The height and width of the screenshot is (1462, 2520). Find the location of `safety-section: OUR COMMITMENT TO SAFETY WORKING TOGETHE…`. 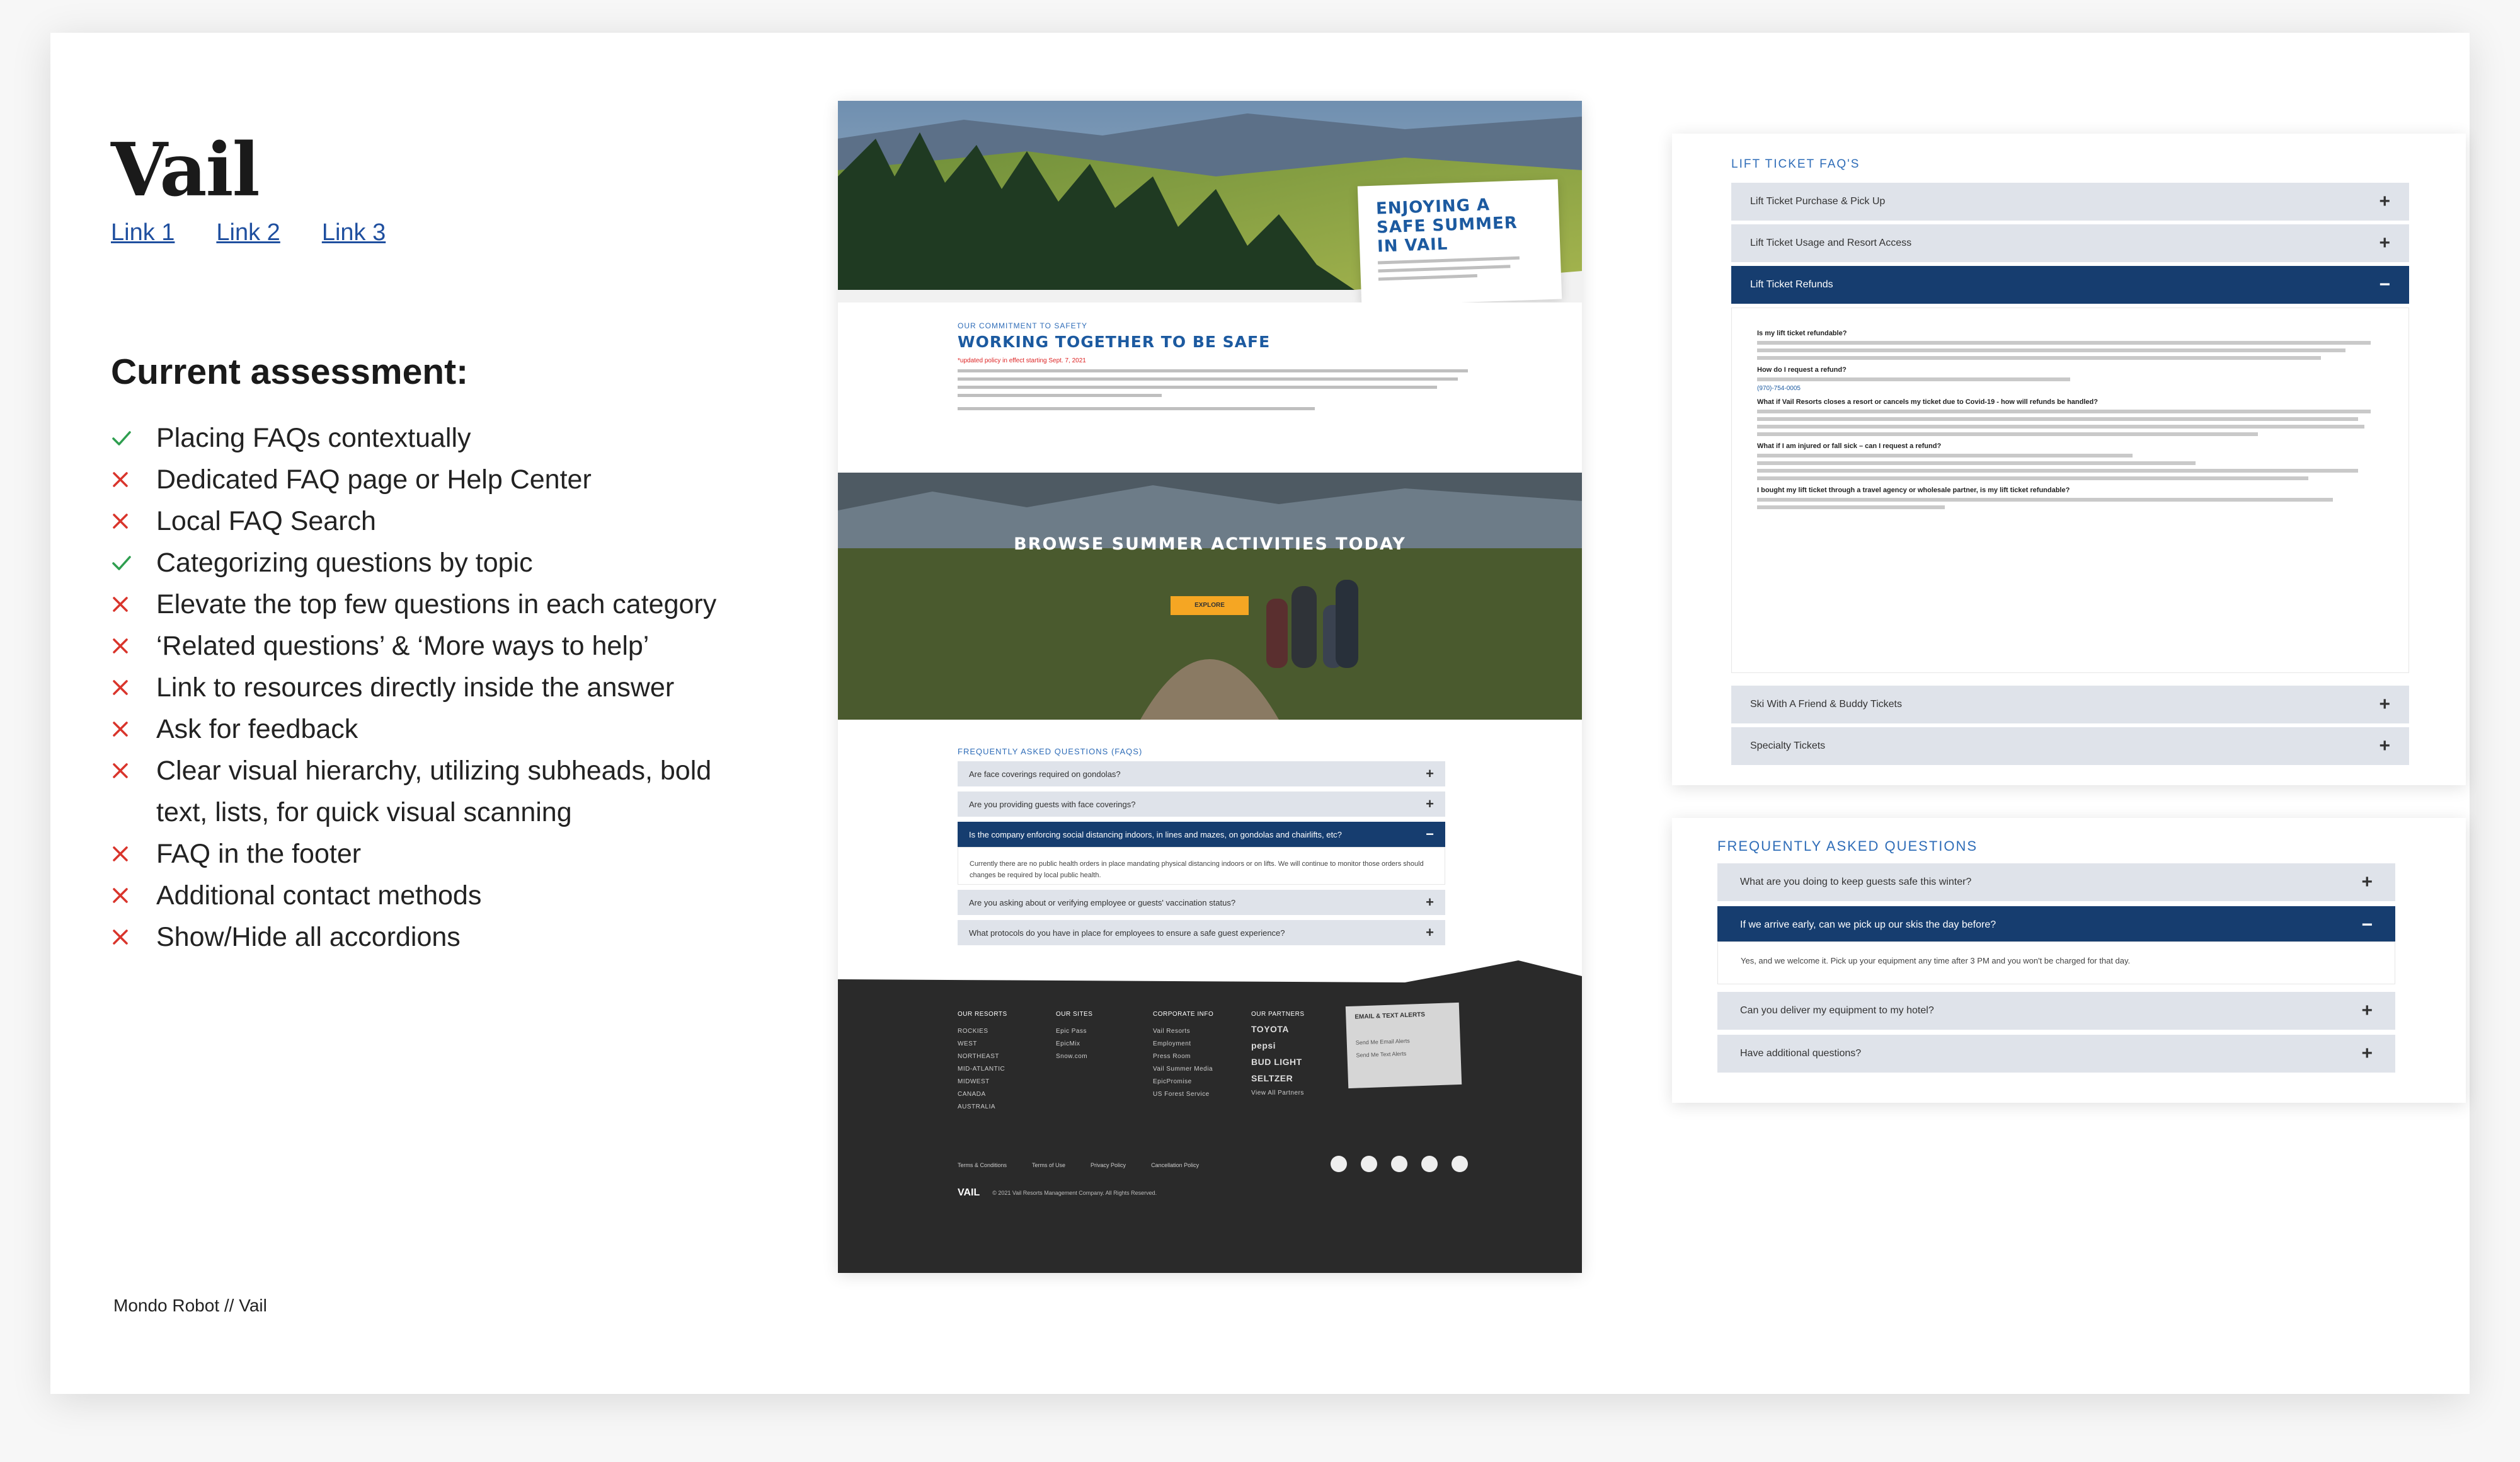

safety-section: OUR COMMITMENT TO SAFETY WORKING TOGETHE… is located at coordinates (1213, 365).